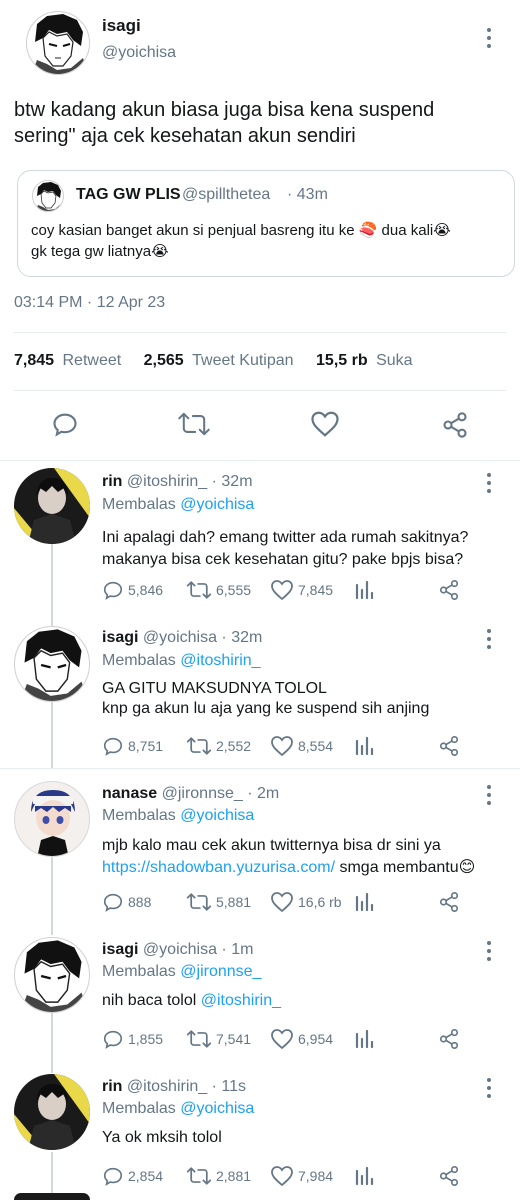 Image resolution: width=520 pixels, height=1200 pixels. I want to click on quoted-author-name: TAG GW PLIS, so click(128, 194).